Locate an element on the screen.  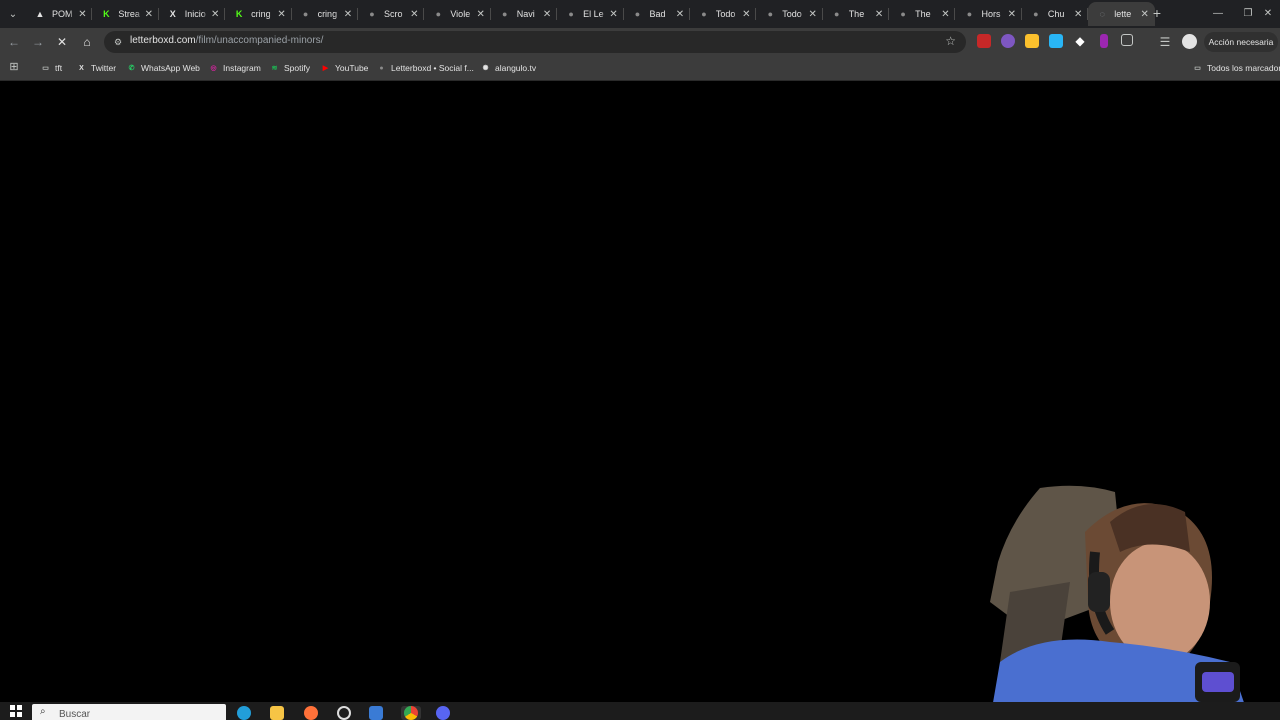
new-tab-button: + is located at coordinates (1157, 13).